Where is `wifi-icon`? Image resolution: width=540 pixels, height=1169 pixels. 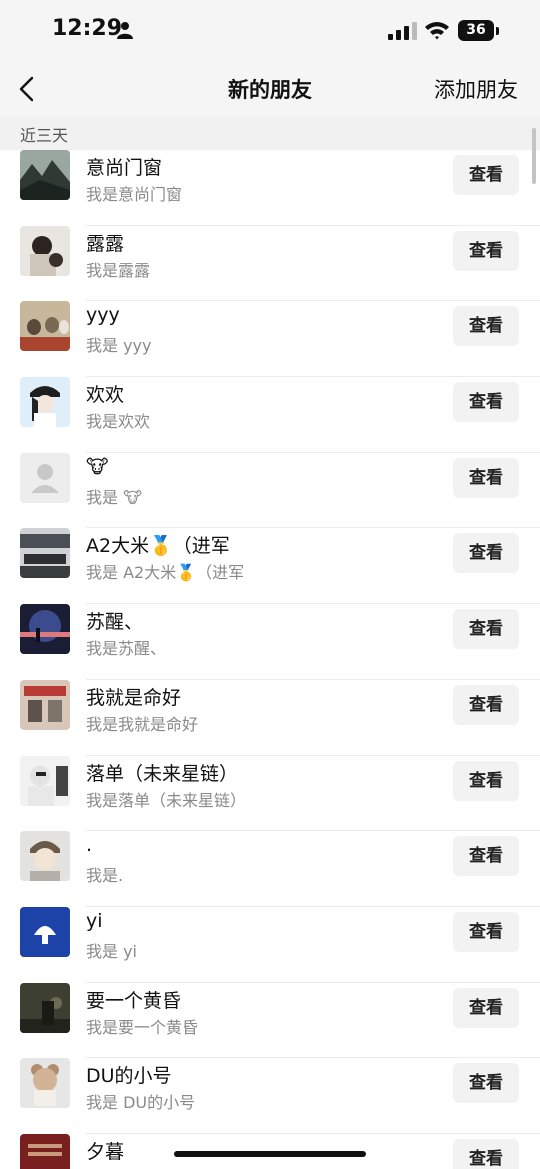
wifi-icon is located at coordinates (437, 31).